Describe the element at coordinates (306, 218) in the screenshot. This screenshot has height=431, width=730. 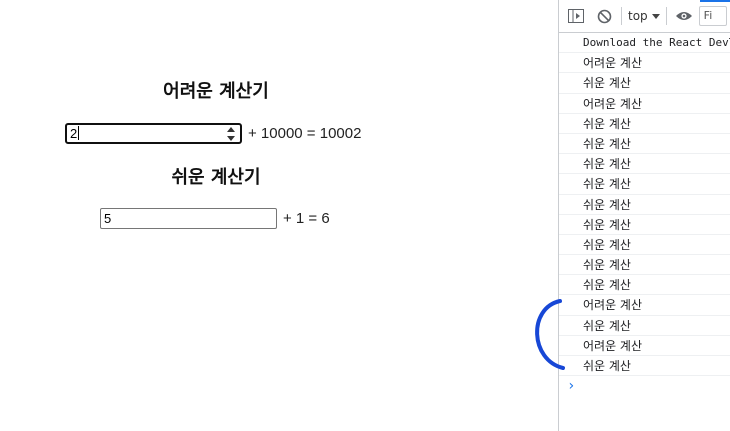
I see `easy-calculator-result: + 1 = 6` at that location.